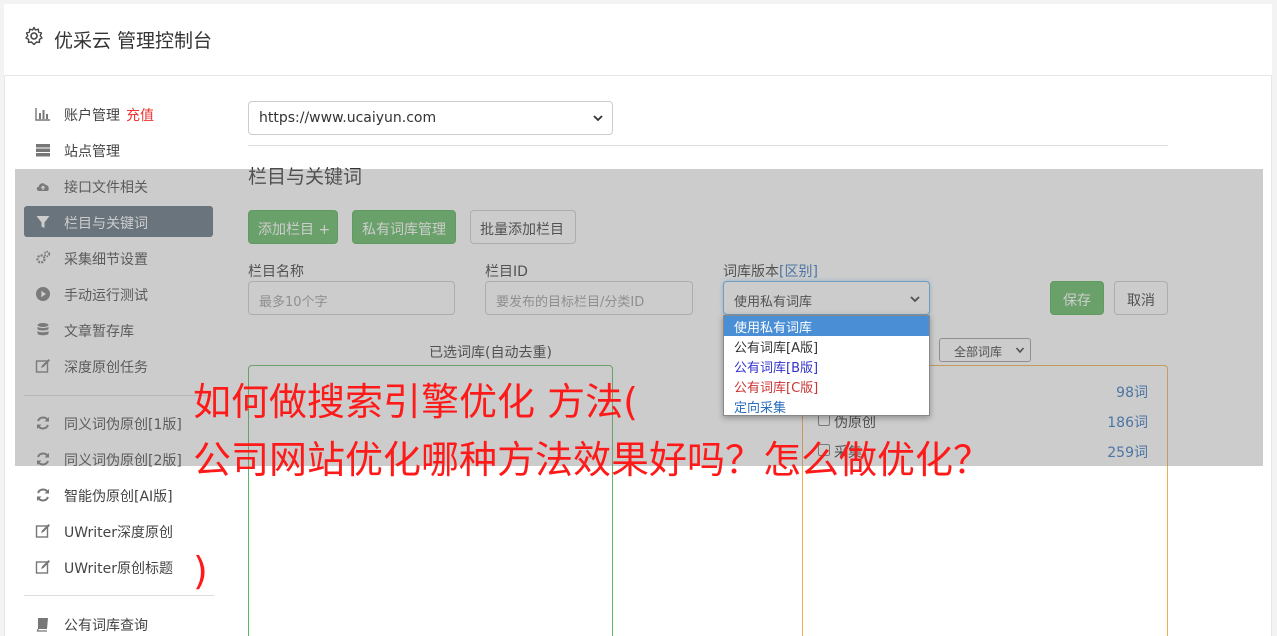 The image size is (1277, 636). I want to click on overlay-text-line3: ), so click(200, 571).